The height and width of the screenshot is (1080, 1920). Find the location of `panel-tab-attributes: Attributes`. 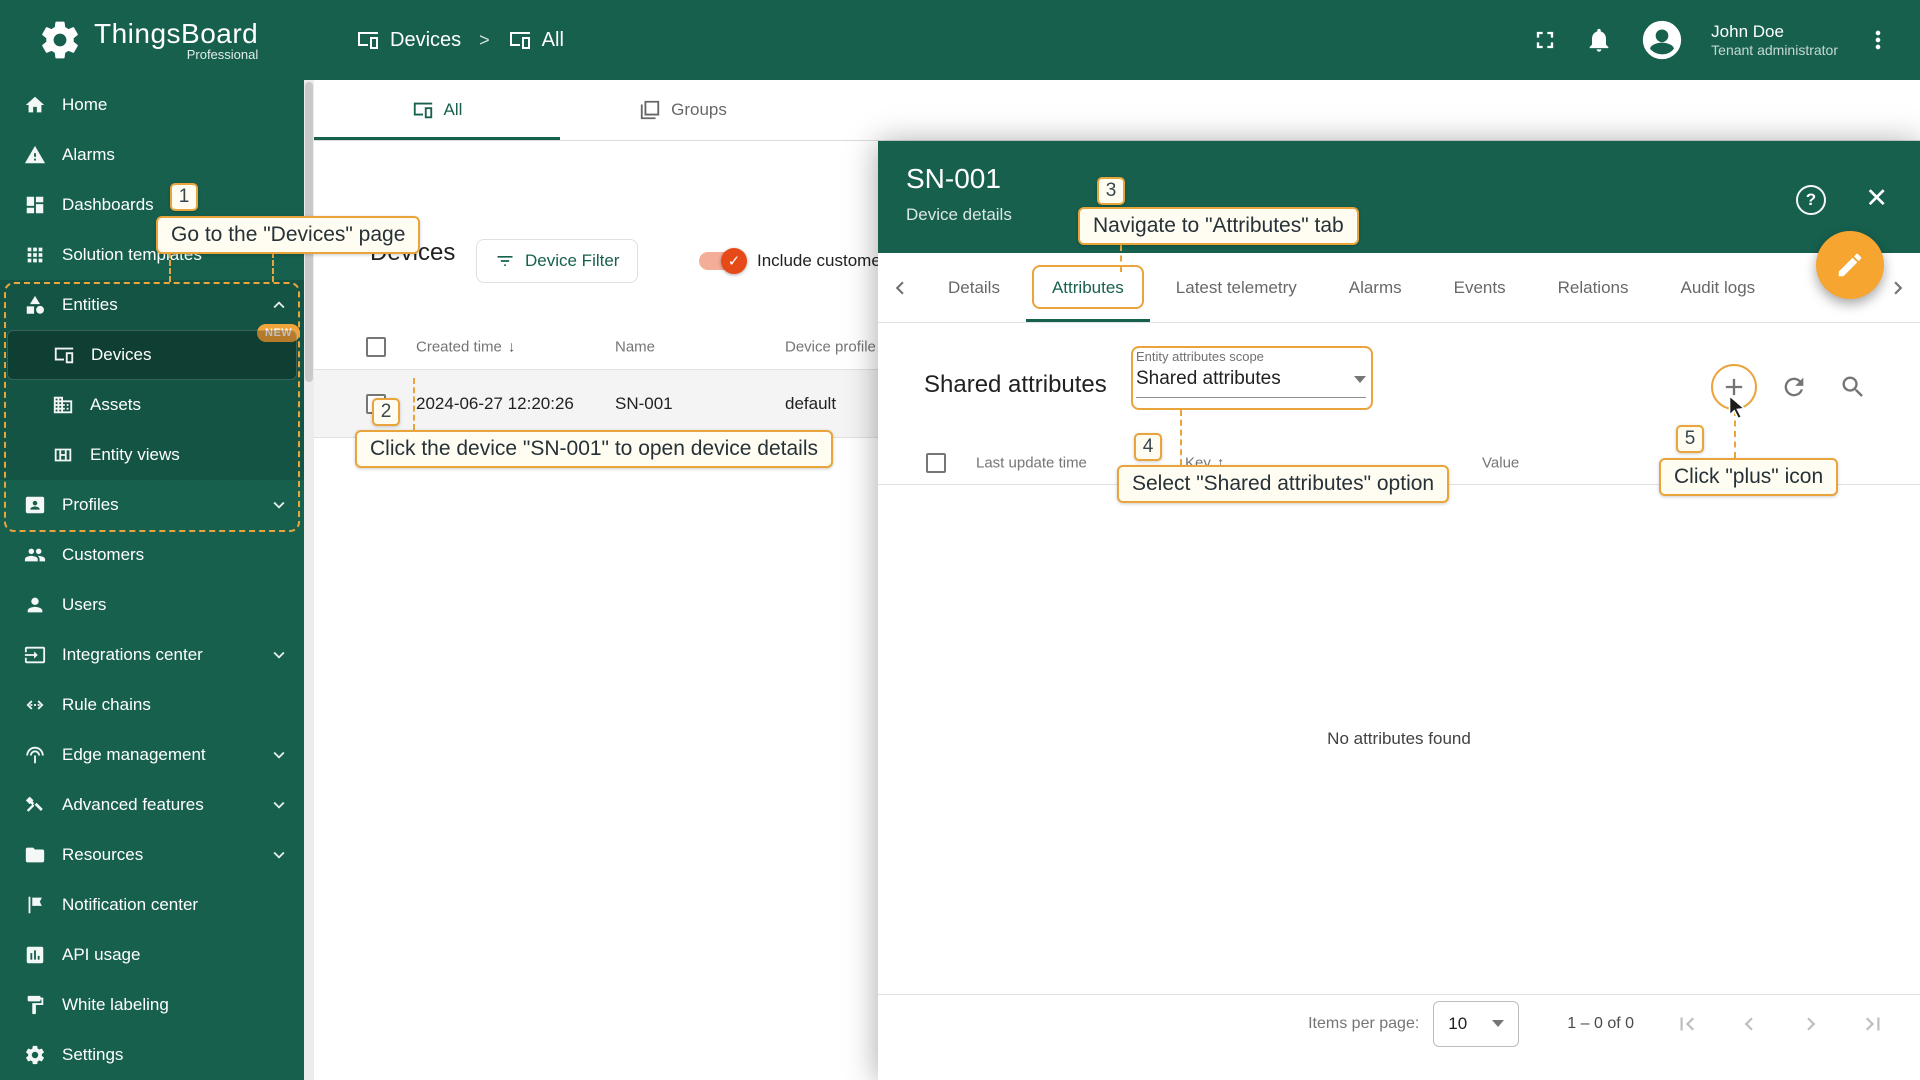

panel-tab-attributes: Attributes is located at coordinates (1087, 287).